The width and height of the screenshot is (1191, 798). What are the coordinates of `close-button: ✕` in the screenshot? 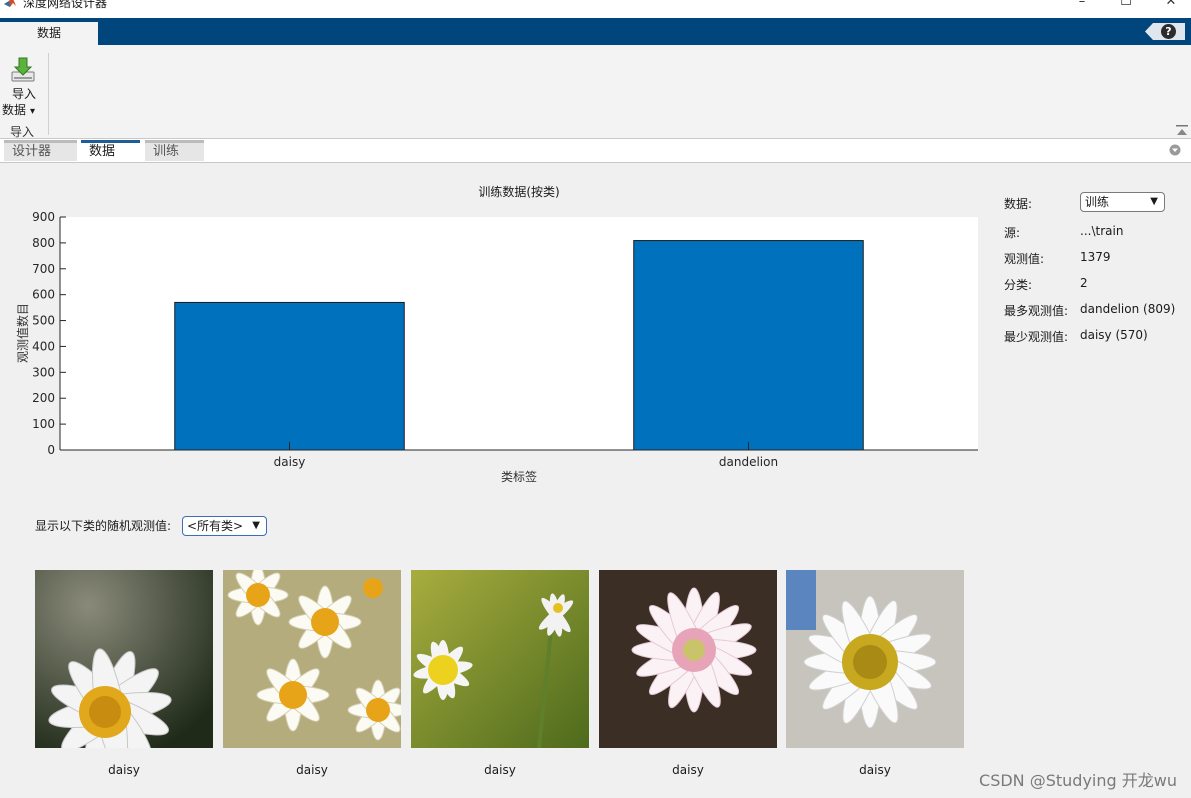 It's located at (1171, 4).